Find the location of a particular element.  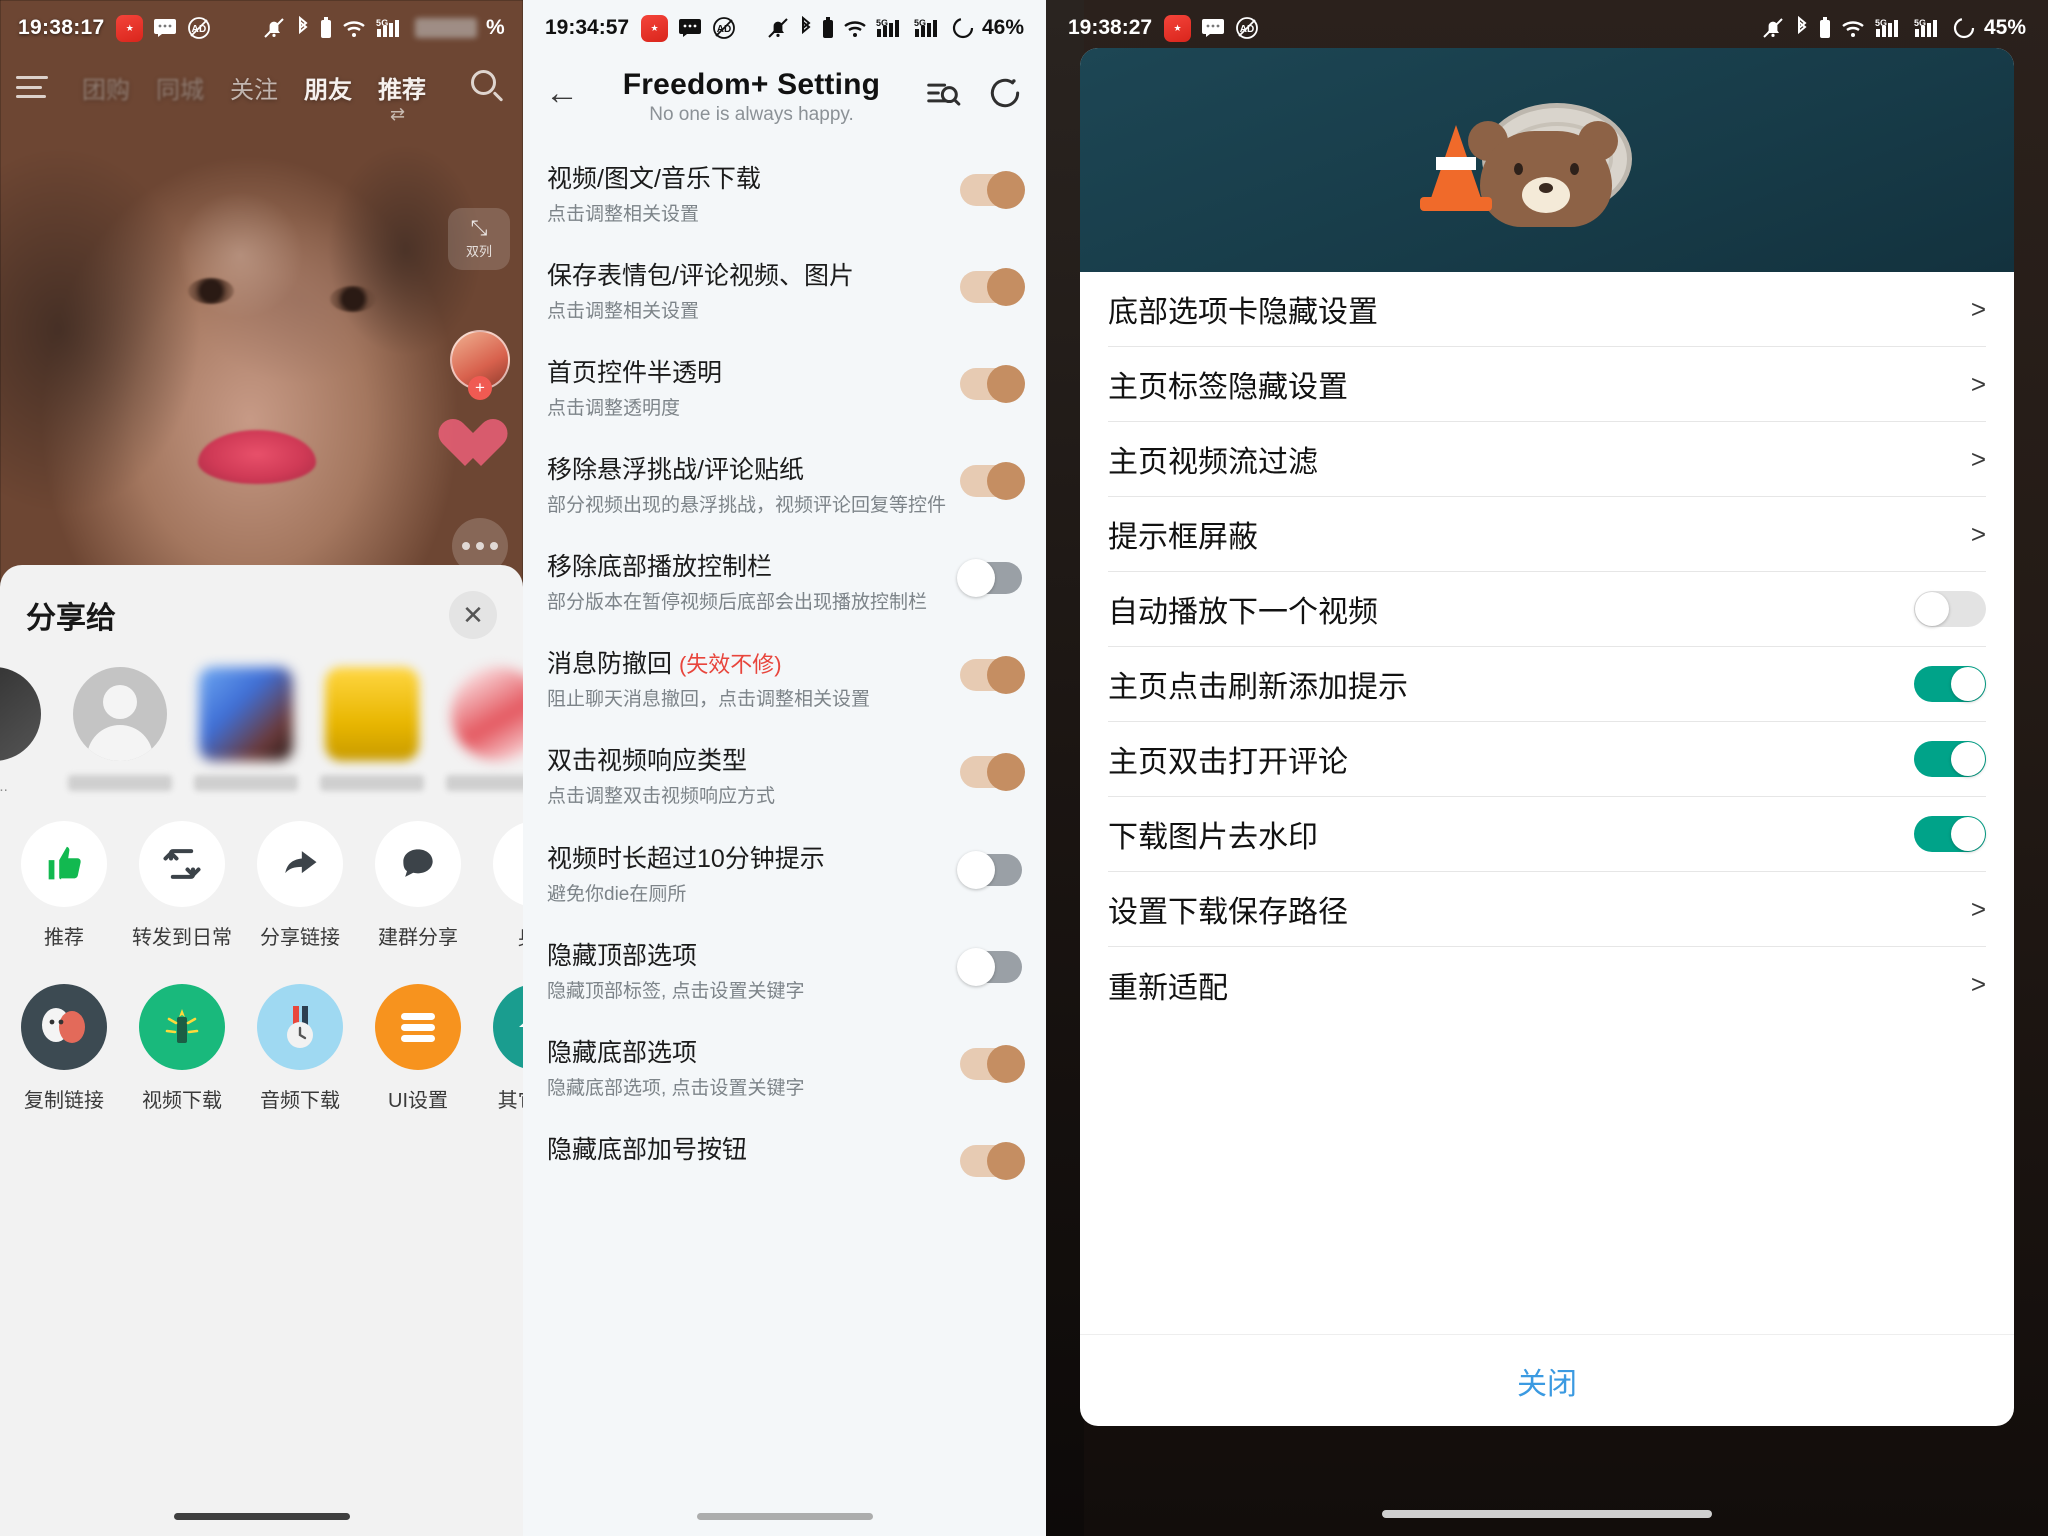

thumbs-up-icon is located at coordinates (64, 864).